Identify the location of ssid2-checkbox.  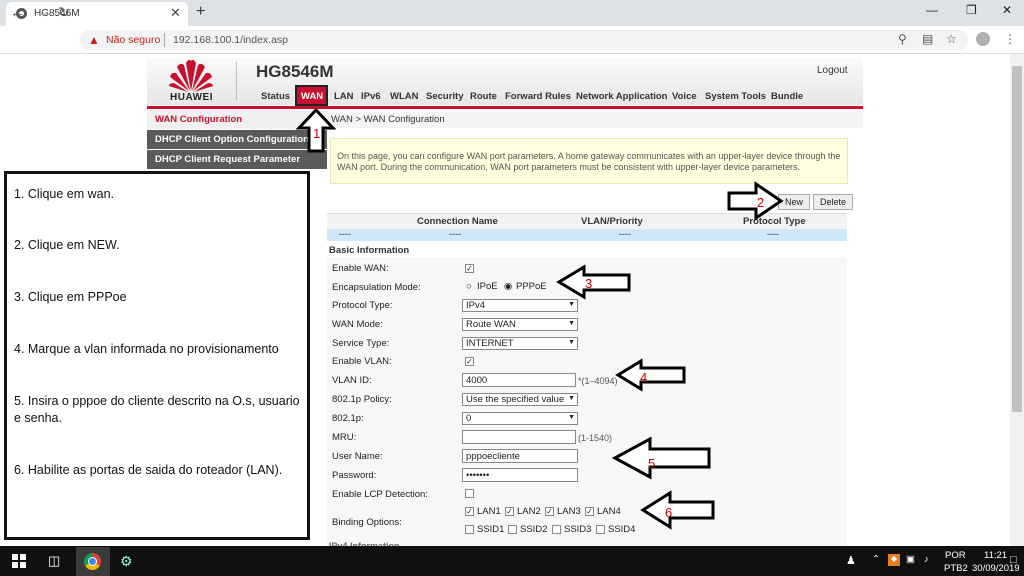
(512, 529).